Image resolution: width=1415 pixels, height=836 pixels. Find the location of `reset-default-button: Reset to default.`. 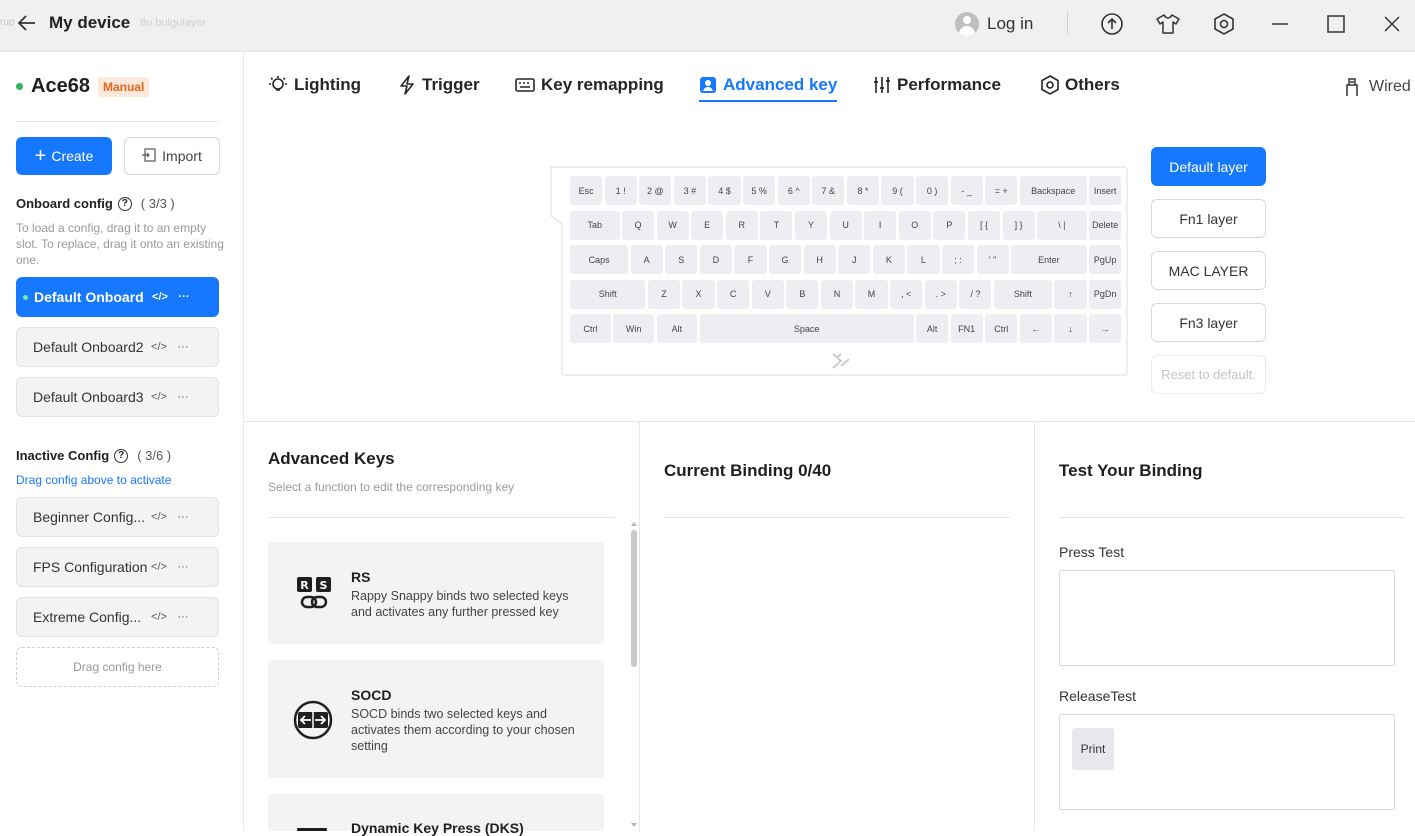

reset-default-button: Reset to default. is located at coordinates (1208, 374).